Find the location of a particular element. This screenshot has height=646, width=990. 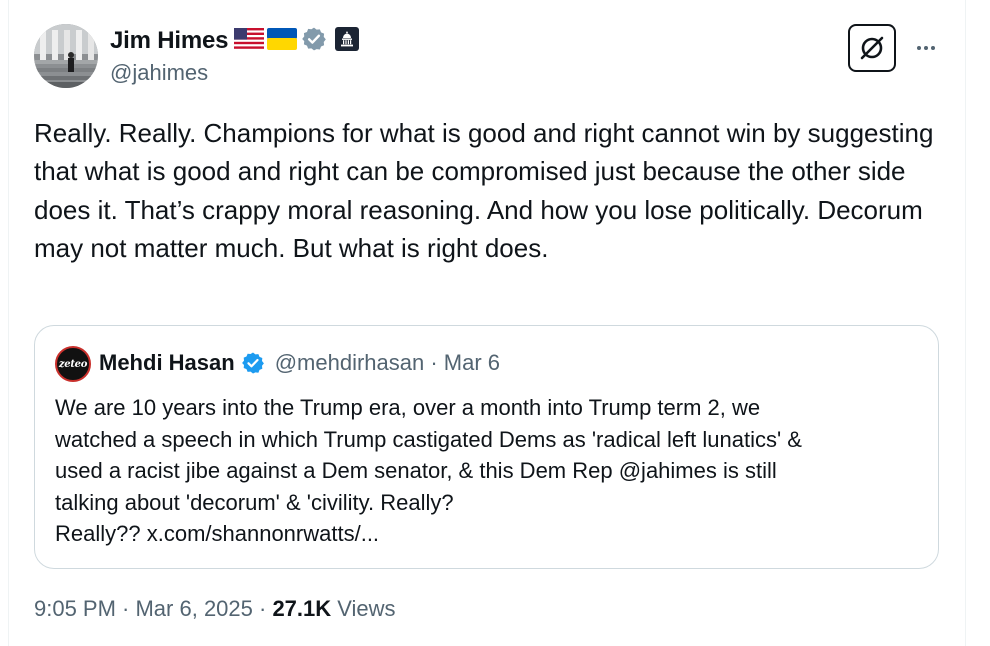

views-label: Views is located at coordinates (363, 608).